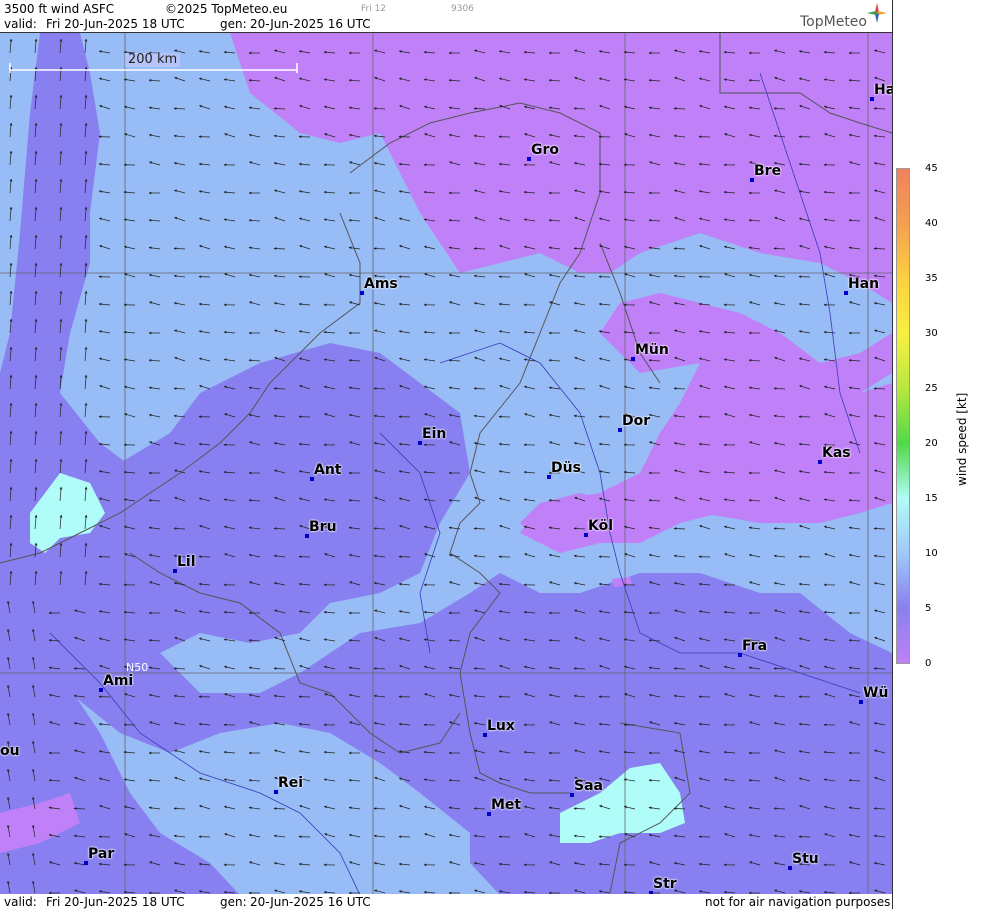  What do you see at coordinates (863, 284) in the screenshot?
I see `city-label-5: Han` at bounding box center [863, 284].